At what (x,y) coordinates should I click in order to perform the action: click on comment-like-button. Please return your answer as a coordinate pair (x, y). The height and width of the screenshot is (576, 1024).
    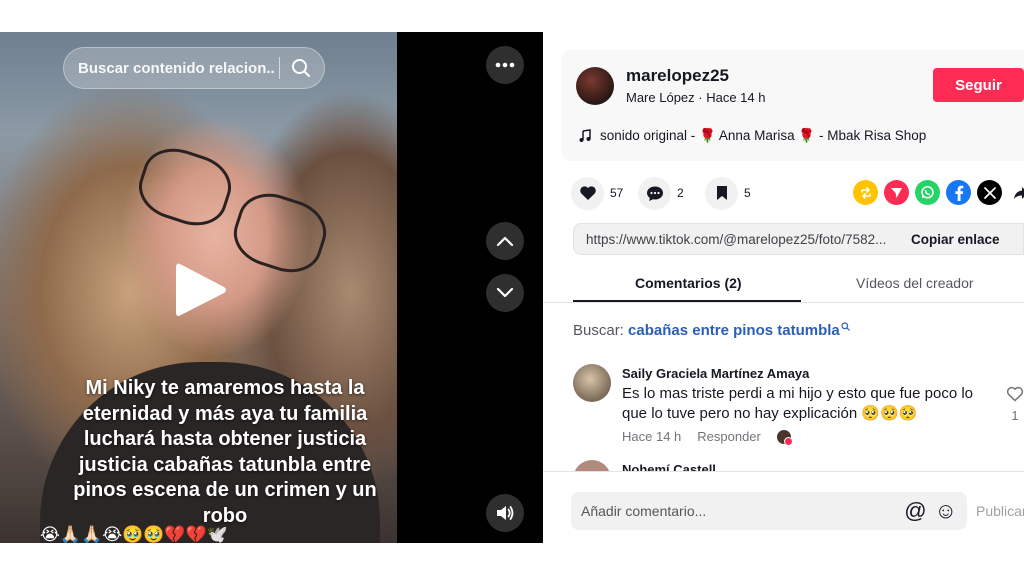
    Looking at the image, I should click on (1014, 396).